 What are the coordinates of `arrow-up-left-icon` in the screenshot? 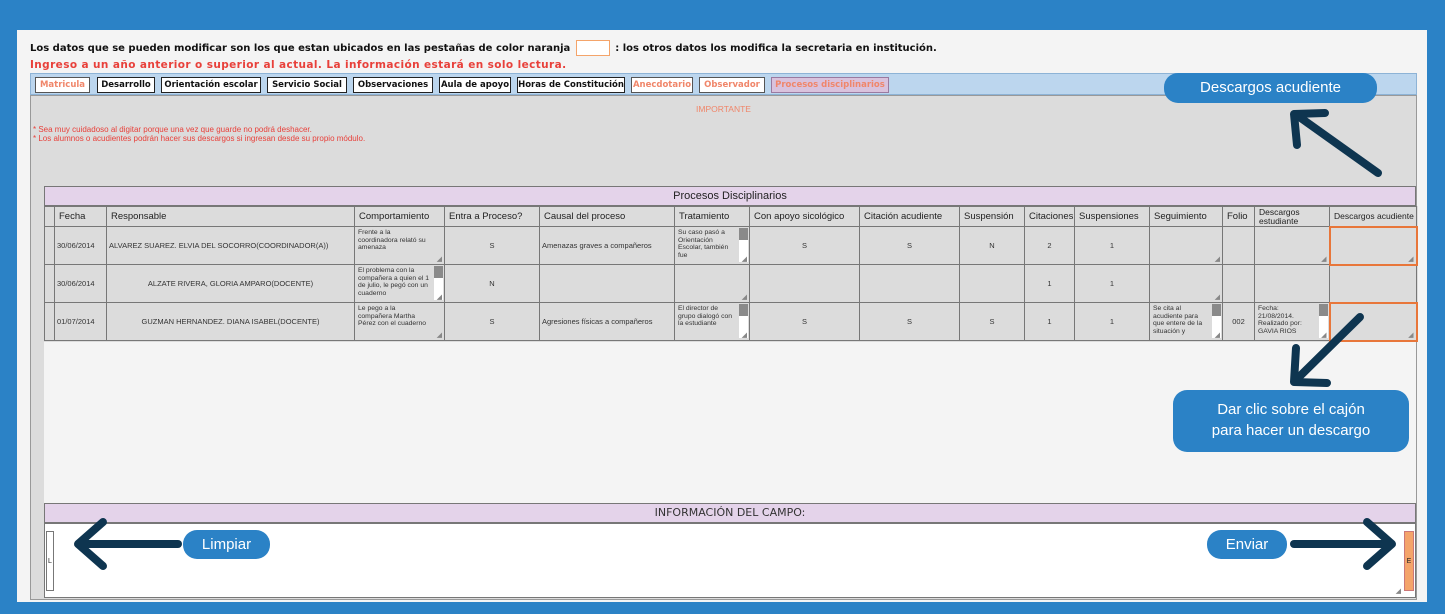 It's located at (1336, 143).